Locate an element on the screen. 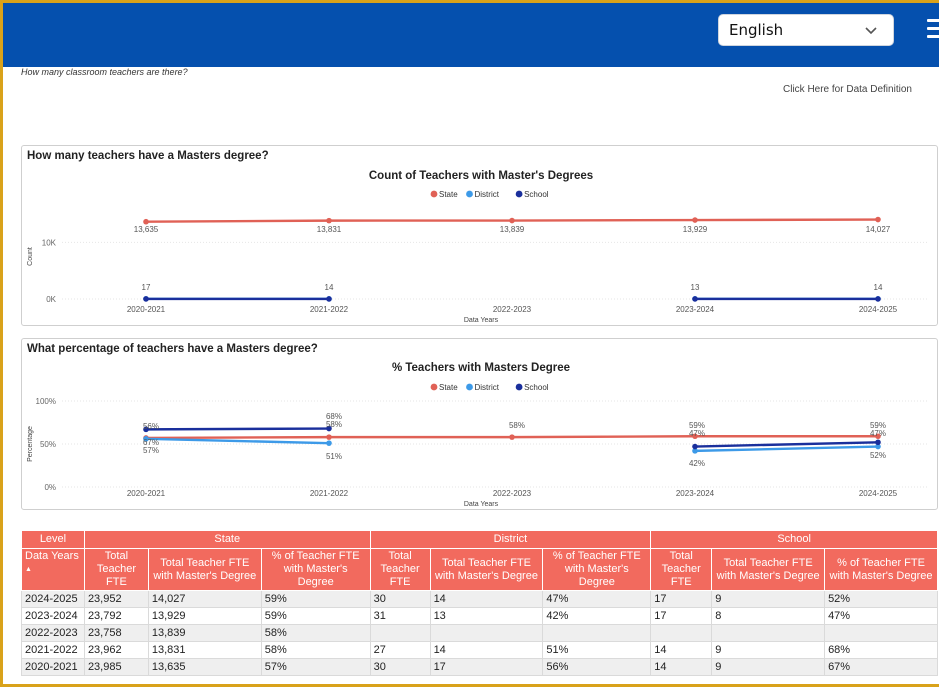 This screenshot has height=687, width=939. table-cell: 23,952 is located at coordinates (116, 599).